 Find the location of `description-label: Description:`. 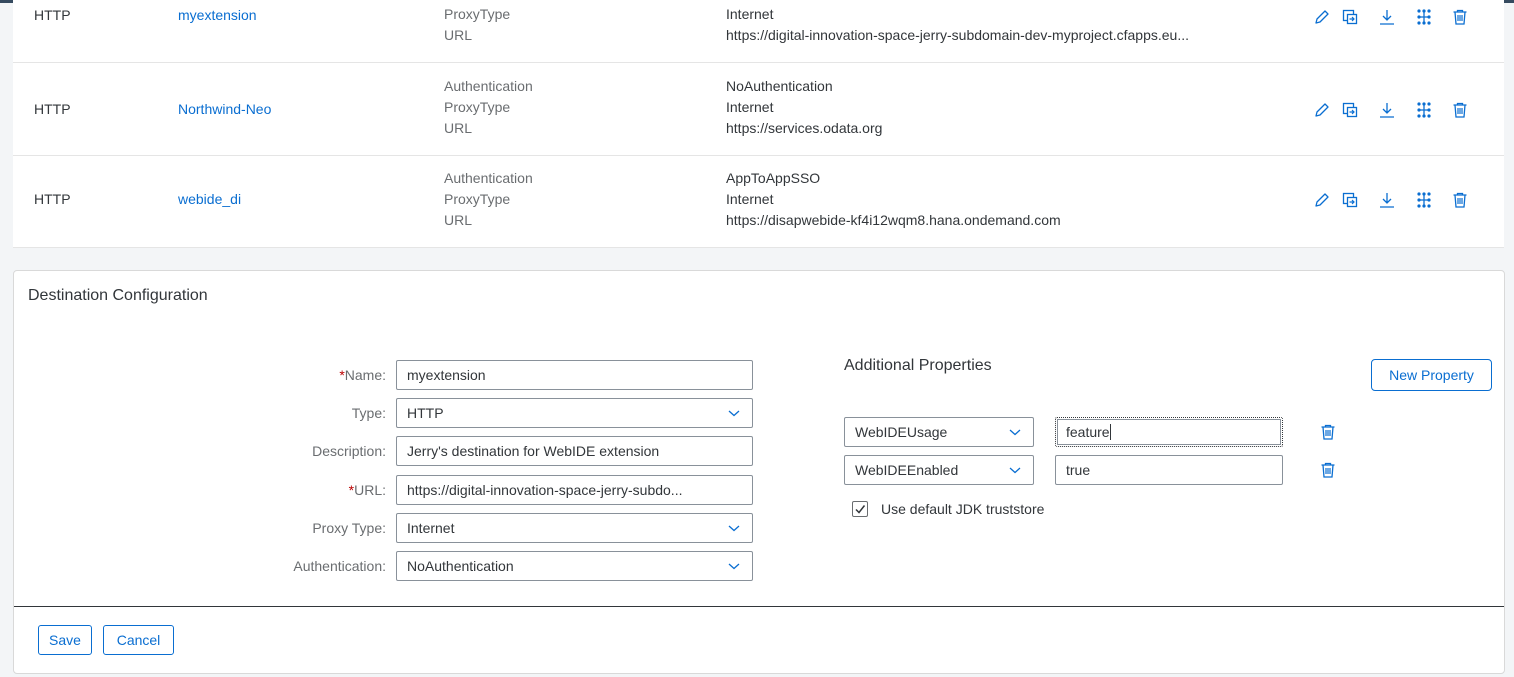

description-label: Description: is located at coordinates (349, 451).